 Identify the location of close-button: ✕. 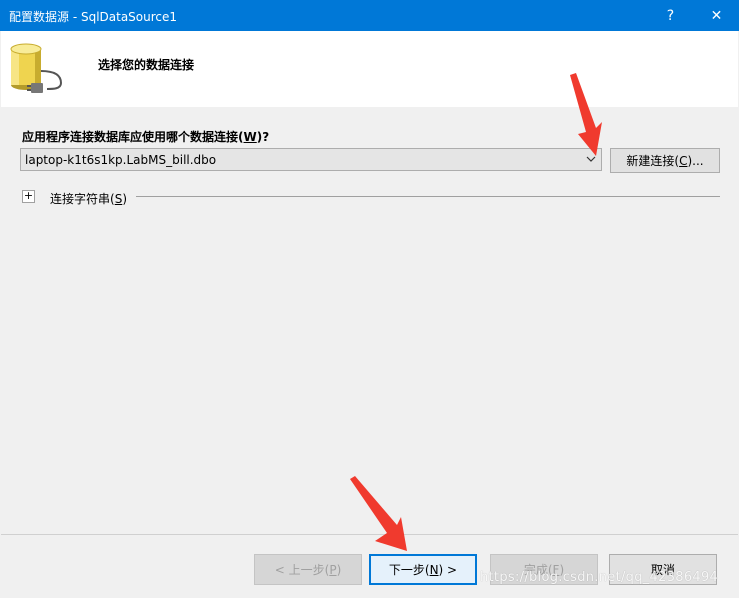
(716, 15).